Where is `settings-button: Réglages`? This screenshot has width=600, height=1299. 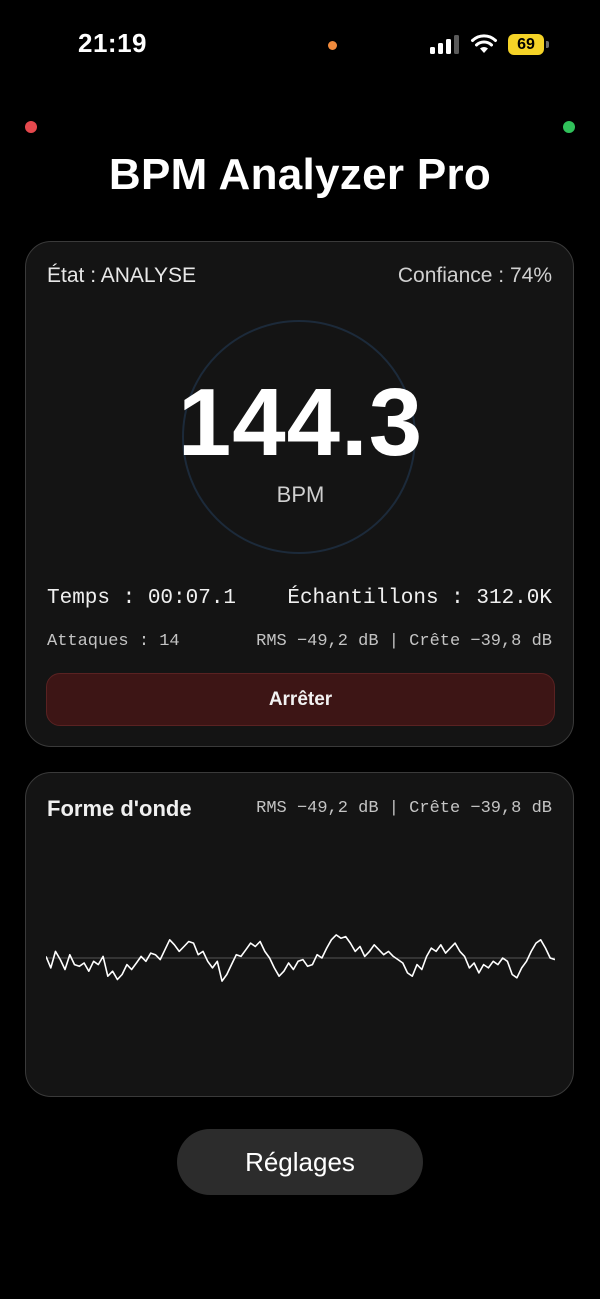 settings-button: Réglages is located at coordinates (300, 1162).